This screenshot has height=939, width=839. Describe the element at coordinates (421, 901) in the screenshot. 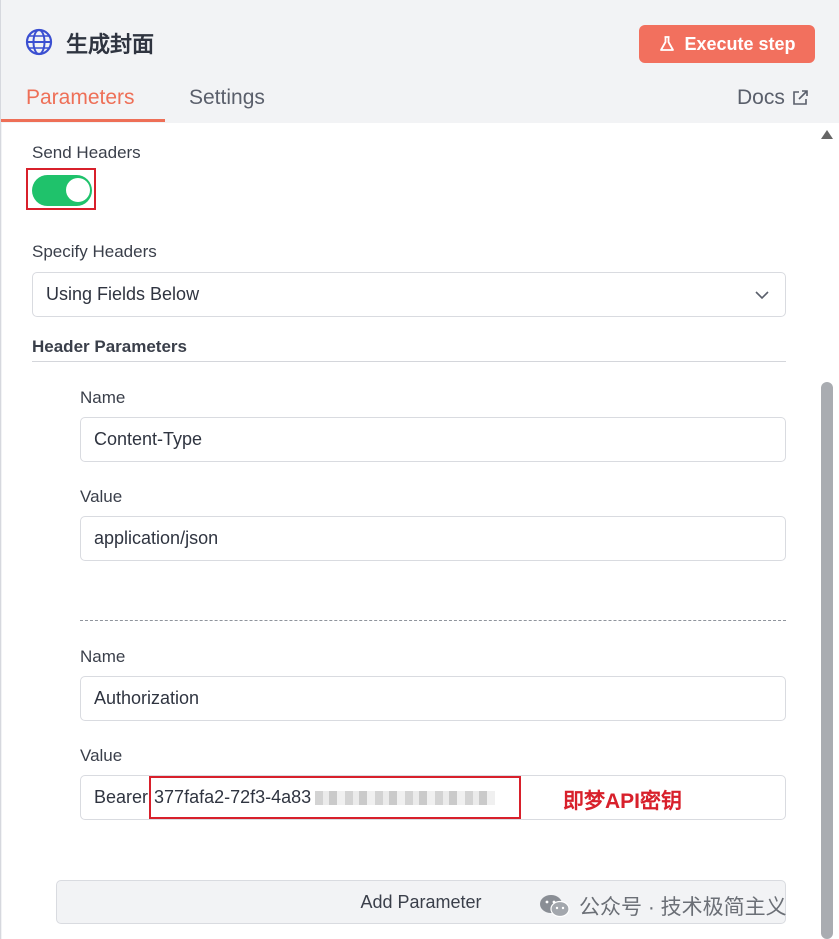

I see `add-parameter-label: Add Parameter` at that location.